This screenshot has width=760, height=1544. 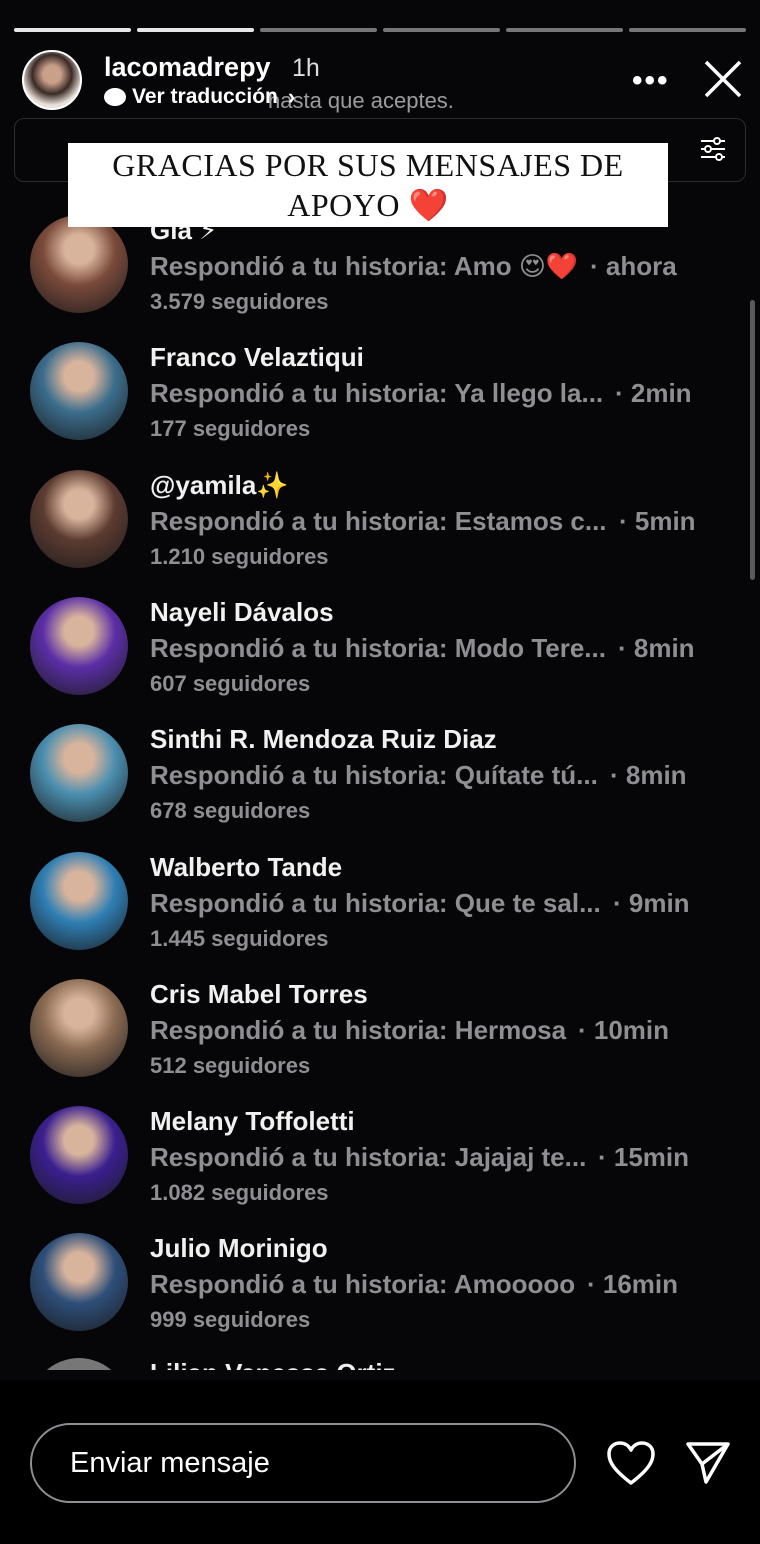 I want to click on chevron-right-icon: ›, so click(x=291, y=96).